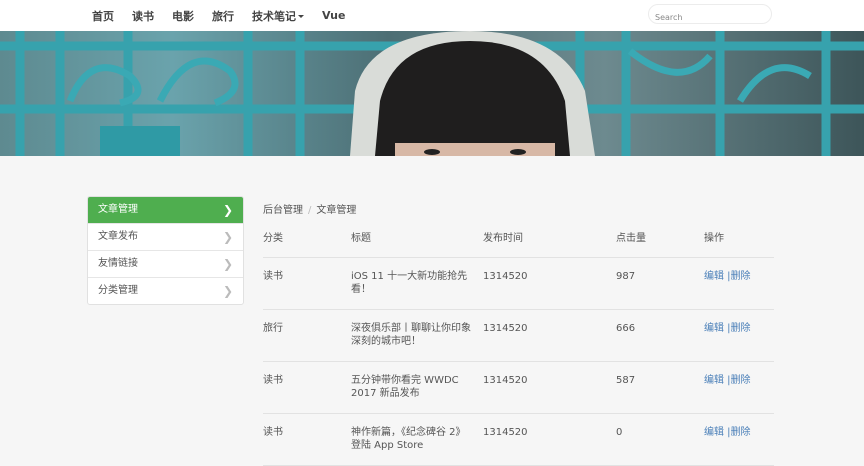 The height and width of the screenshot is (466, 864). What do you see at coordinates (165, 290) in the screenshot?
I see `sidebar-item-category-management: 分类管理 ❯` at bounding box center [165, 290].